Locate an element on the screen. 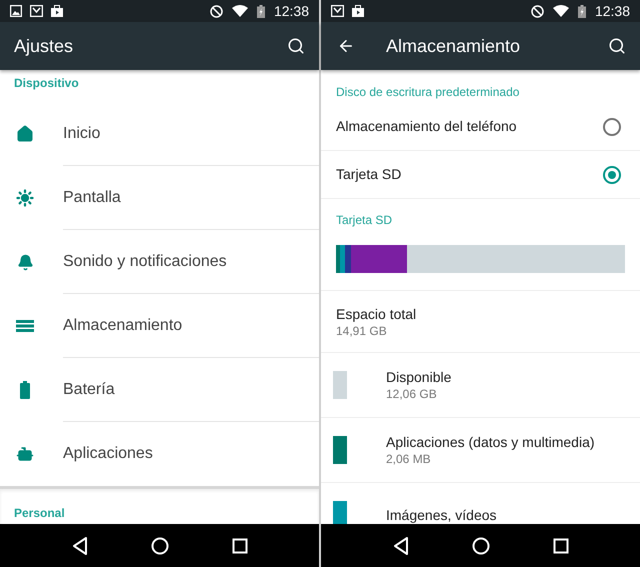 The image size is (640, 567). bell-icon is located at coordinates (25, 262).